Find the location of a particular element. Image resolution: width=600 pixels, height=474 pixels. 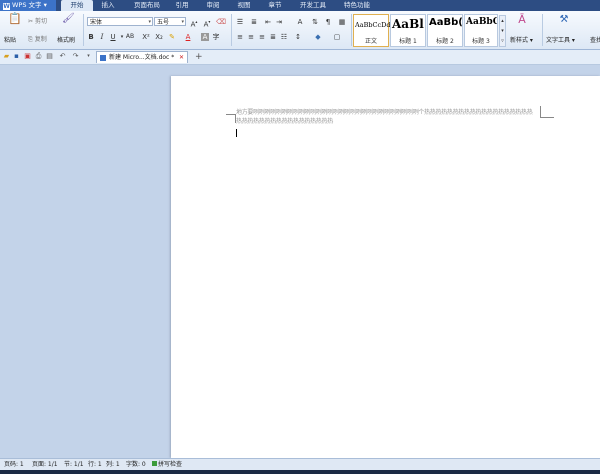

new-style-icon: Ā is located at coordinates (522, 21).